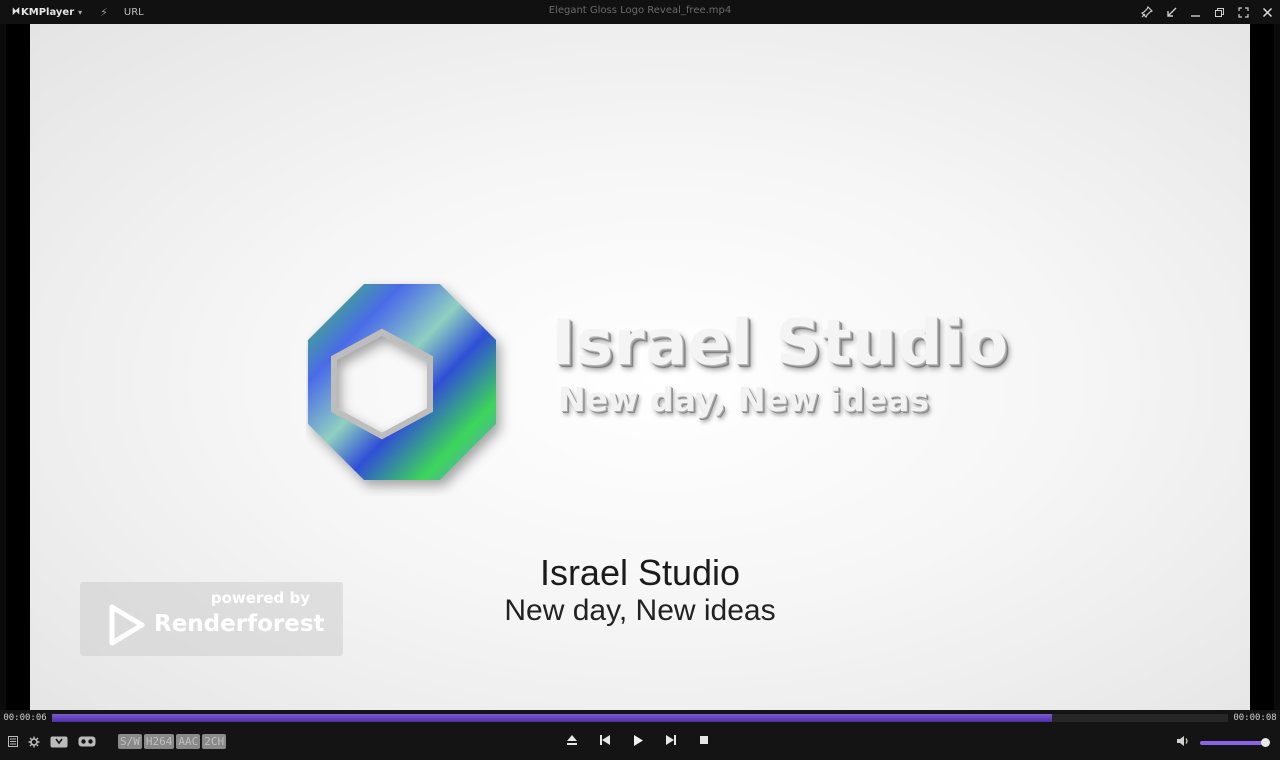  Describe the element at coordinates (1171, 12) in the screenshot. I see `compact-icon` at that location.